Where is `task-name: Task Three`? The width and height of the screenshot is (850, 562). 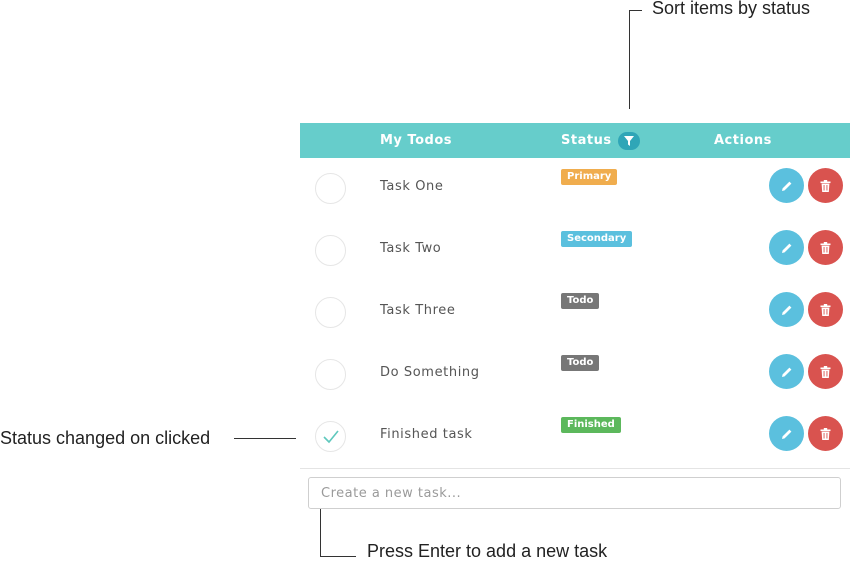
task-name: Task Three is located at coordinates (418, 310).